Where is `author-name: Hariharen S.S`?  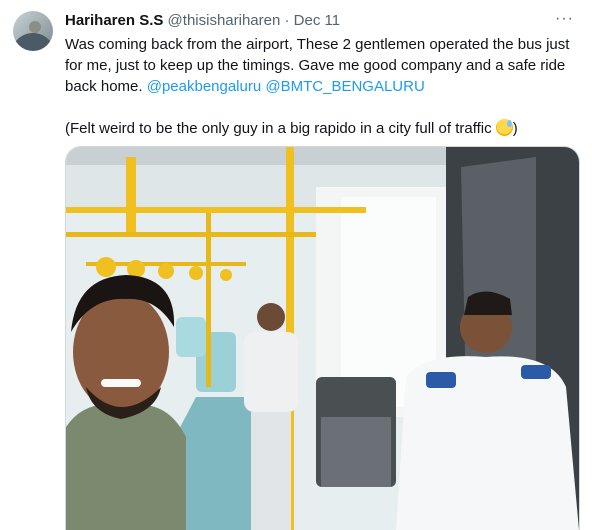 author-name: Hariharen S.S is located at coordinates (114, 20).